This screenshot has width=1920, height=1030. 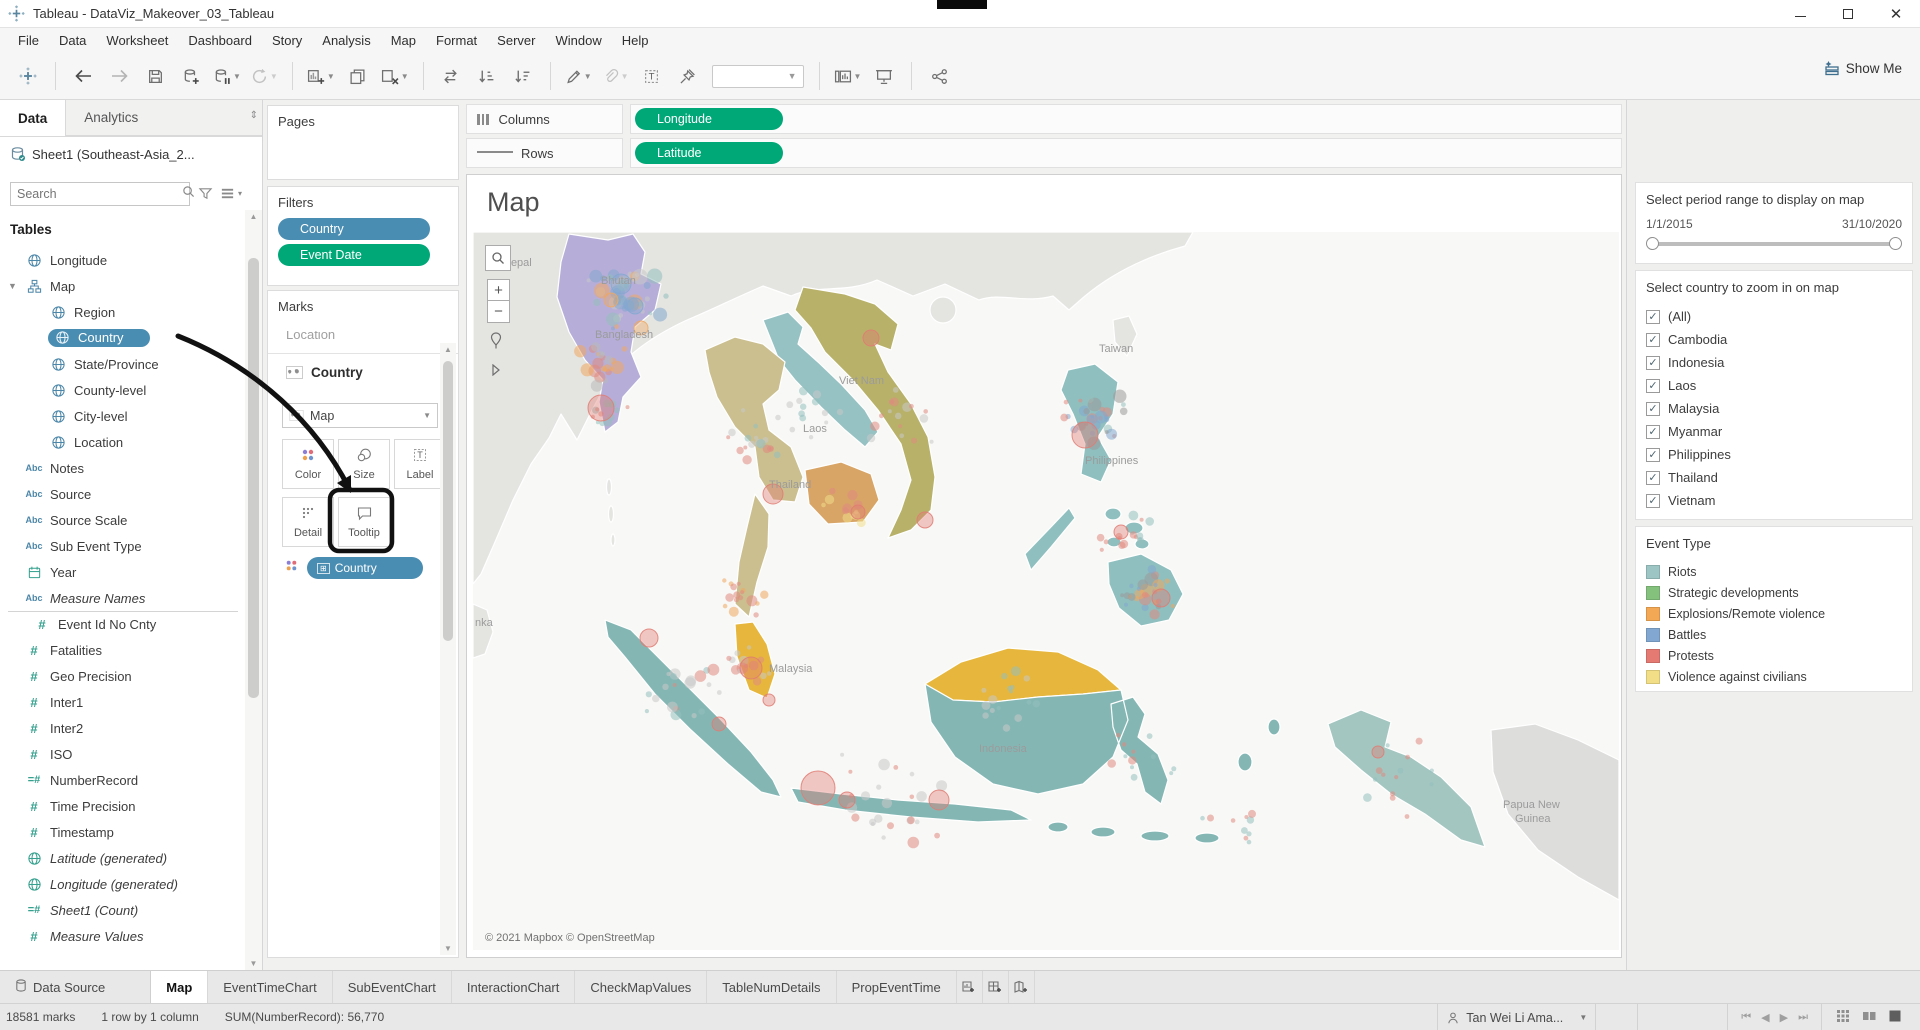 I want to click on menu-file: File, so click(x=28, y=40).